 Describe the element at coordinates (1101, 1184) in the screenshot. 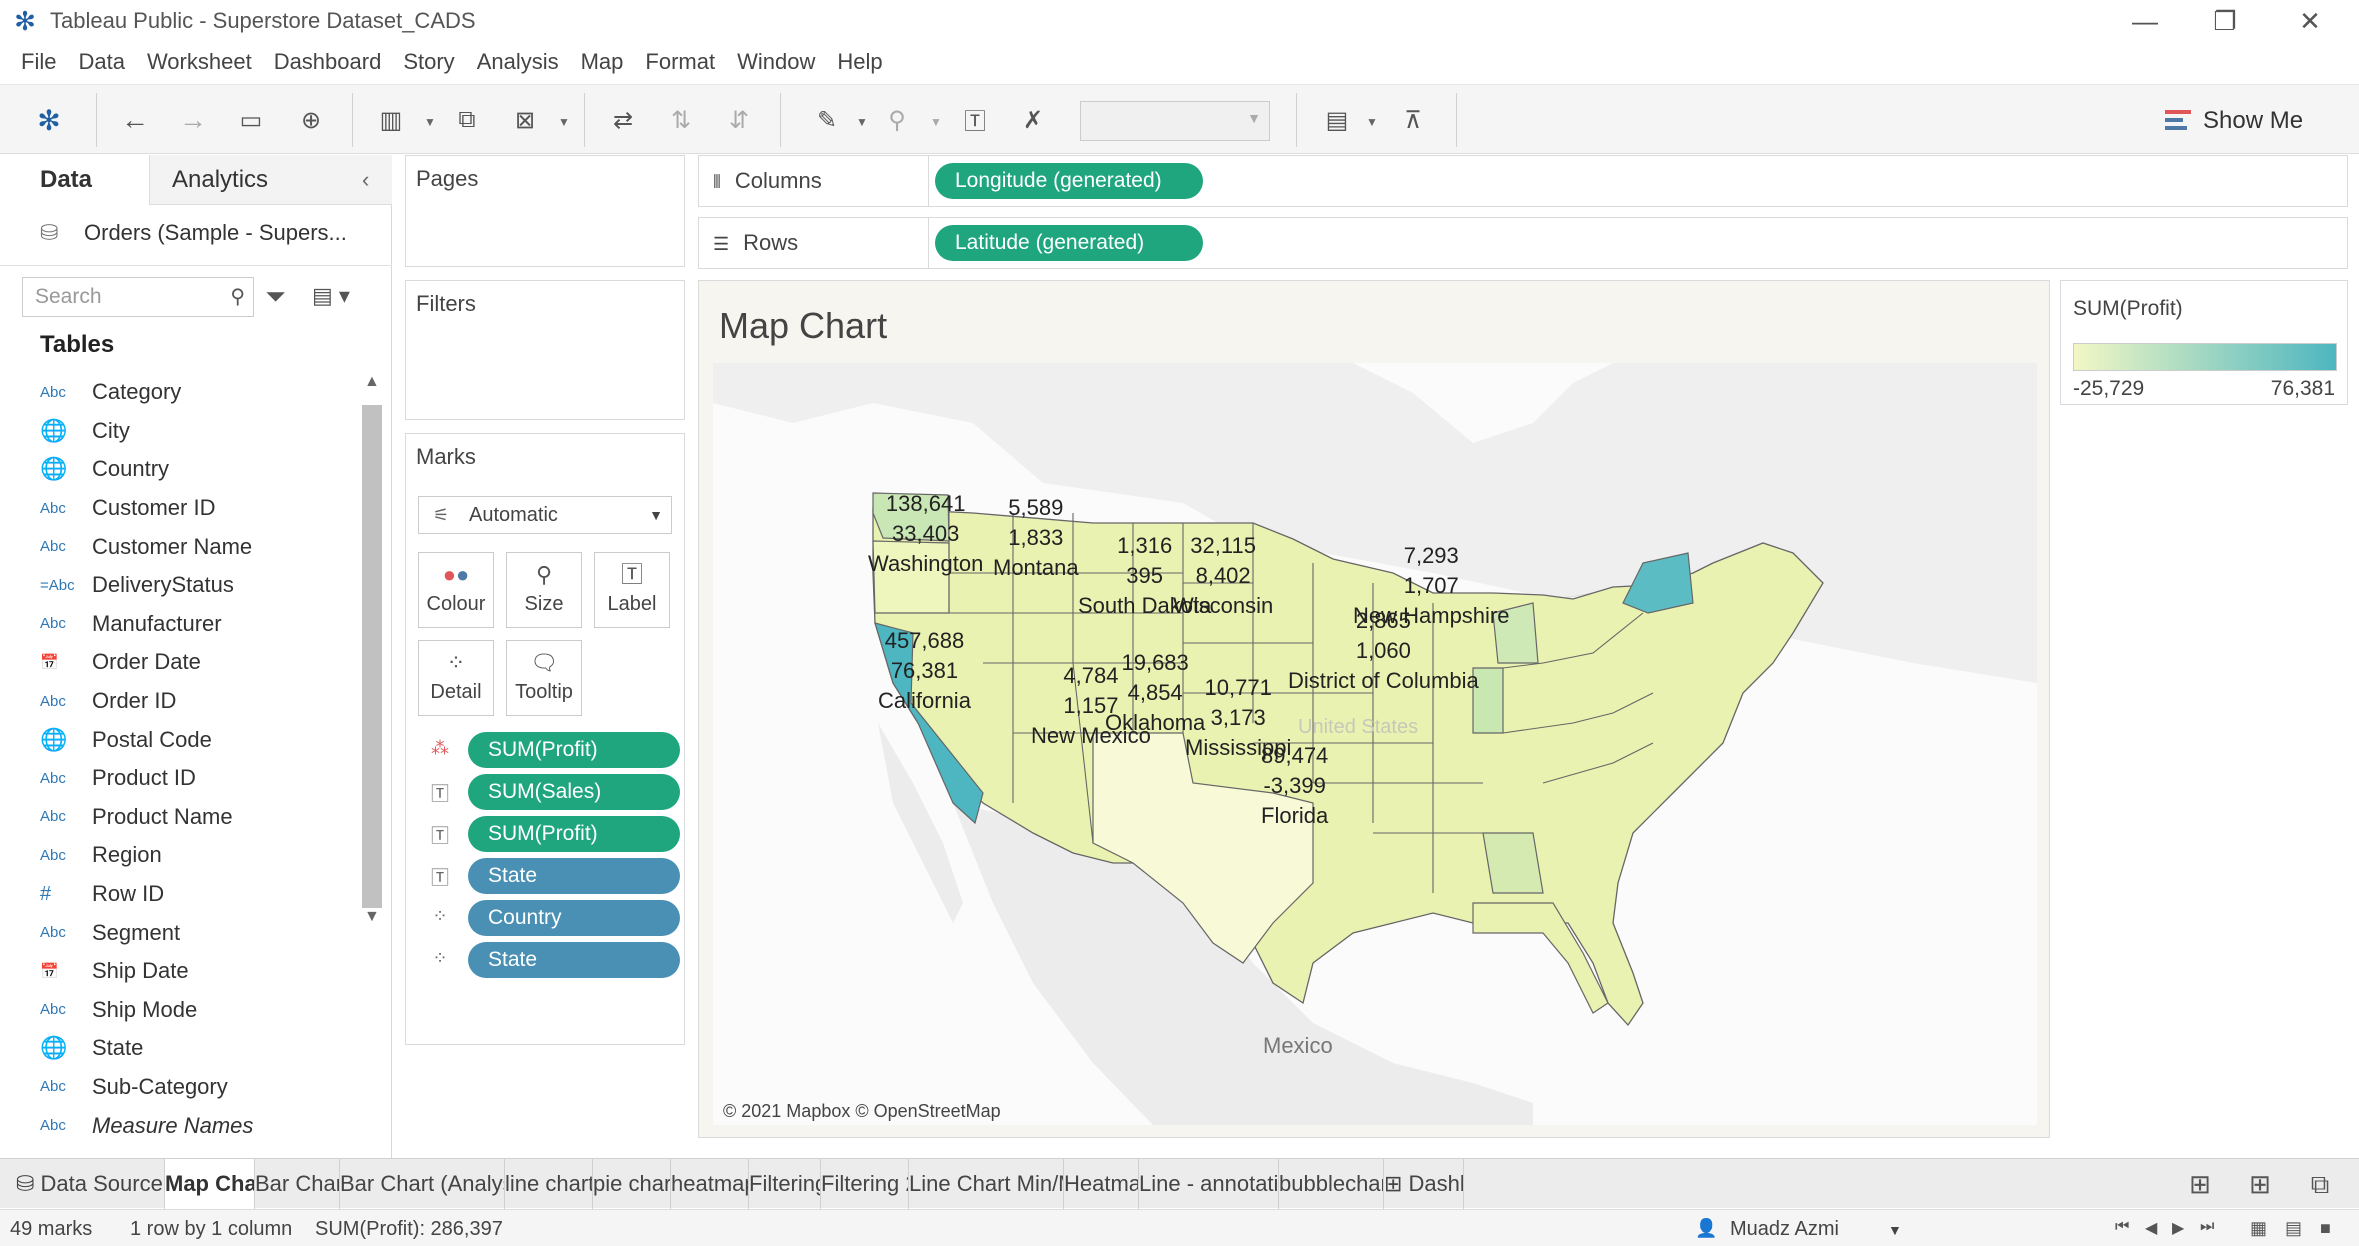

I see `sheet-tab: Heatmap` at that location.